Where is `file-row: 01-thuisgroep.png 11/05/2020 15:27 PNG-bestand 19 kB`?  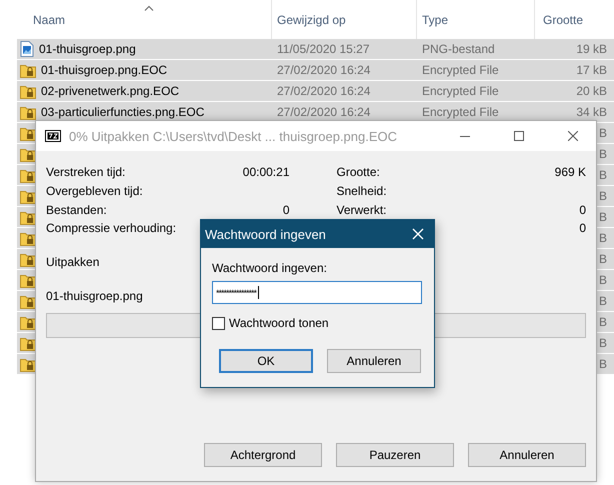
file-row: 01-thuisgroep.png 11/05/2020 15:27 PNG-bestand 19 kB is located at coordinates (315, 49).